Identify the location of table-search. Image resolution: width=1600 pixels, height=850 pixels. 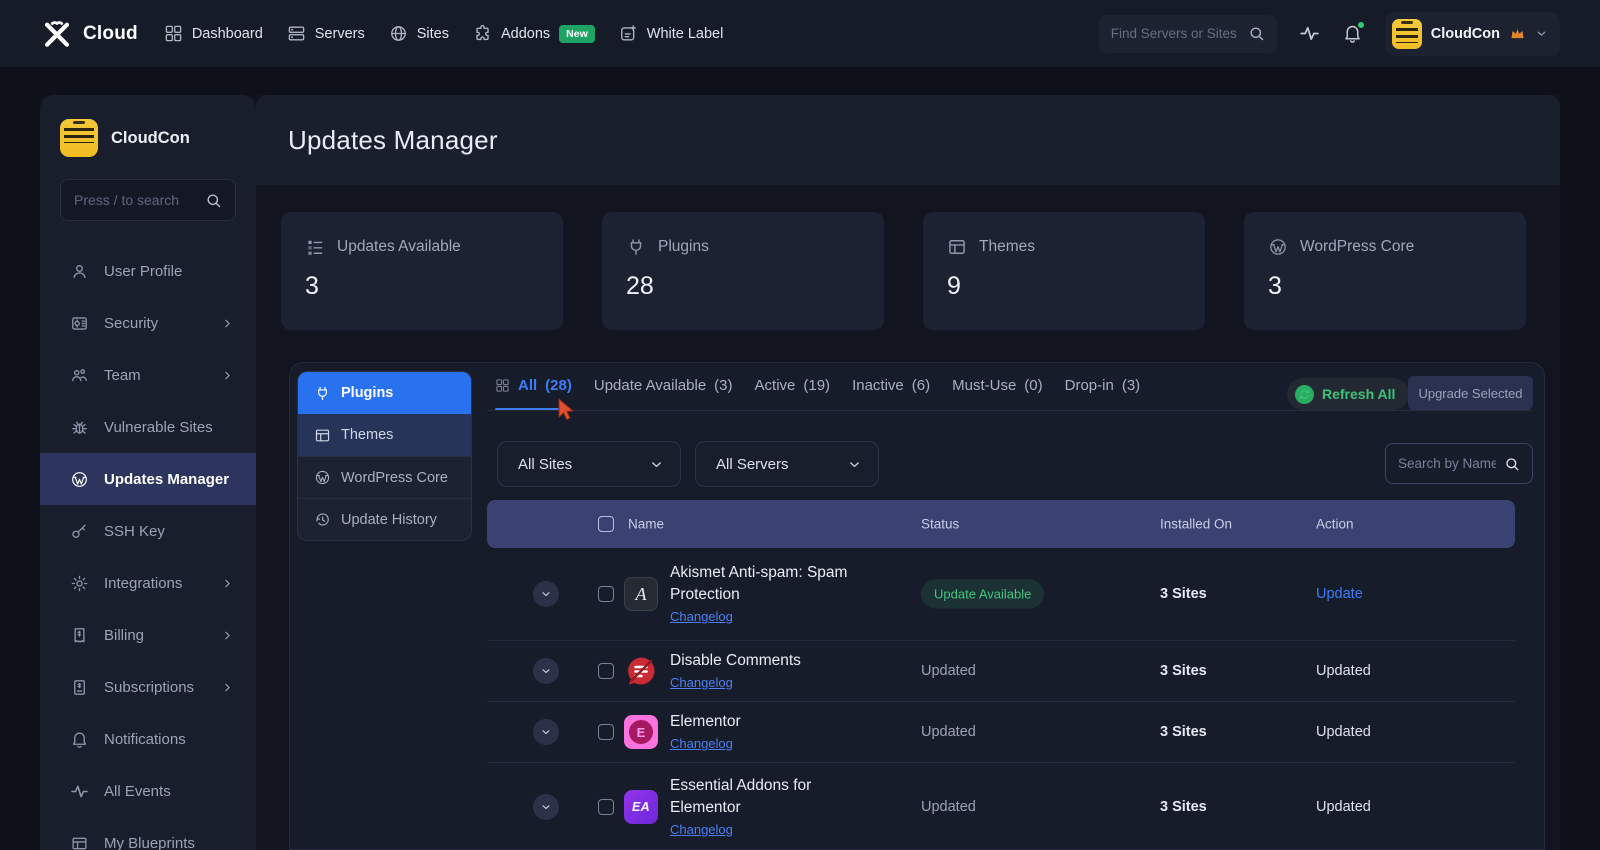
(1459, 463).